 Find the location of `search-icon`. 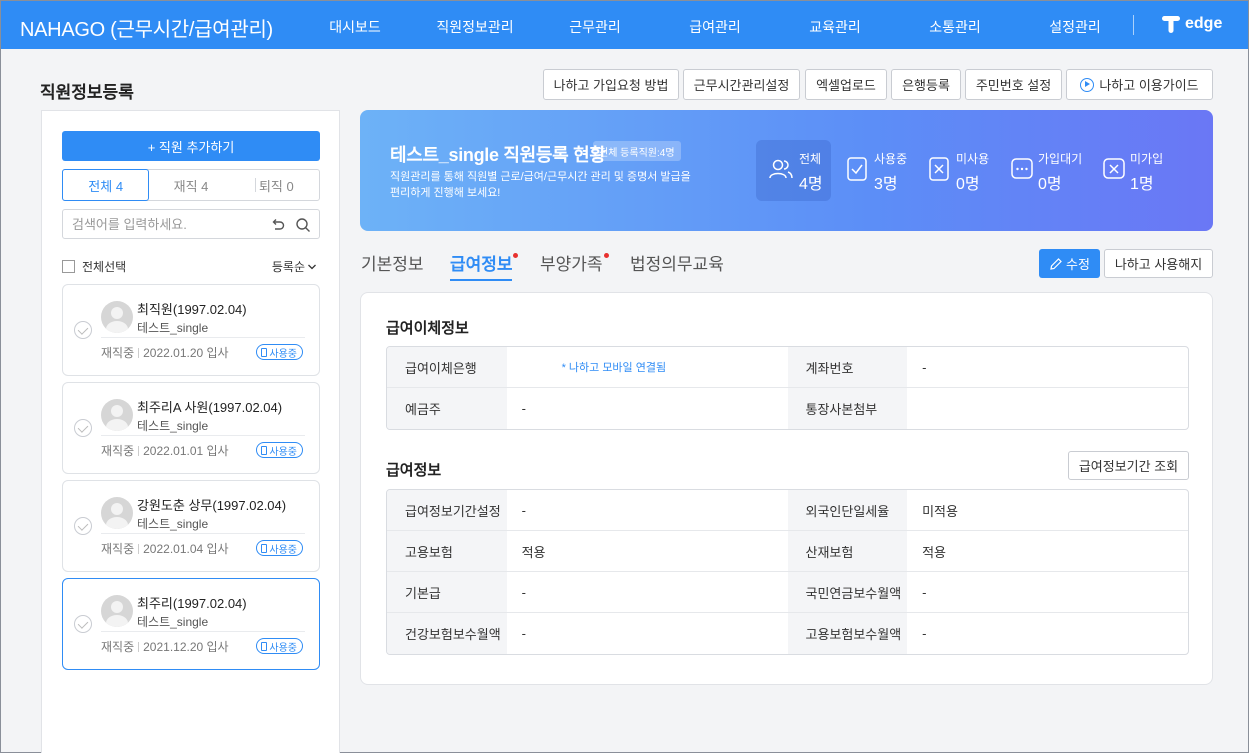

search-icon is located at coordinates (303, 225).